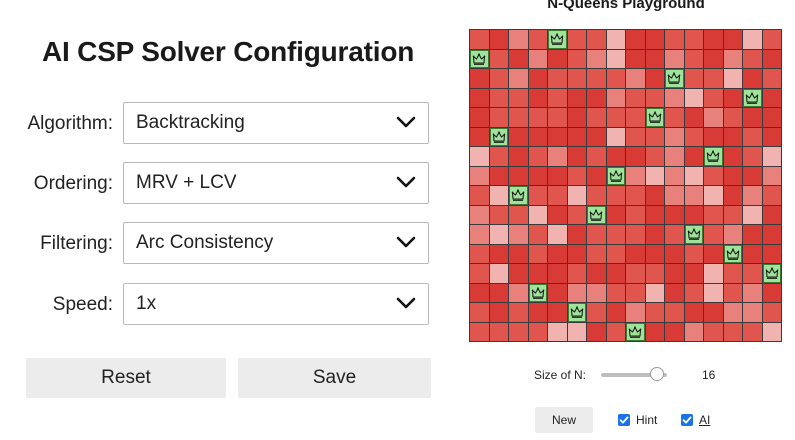 The image size is (795, 440). What do you see at coordinates (657, 374) in the screenshot?
I see `size-slider-knob` at bounding box center [657, 374].